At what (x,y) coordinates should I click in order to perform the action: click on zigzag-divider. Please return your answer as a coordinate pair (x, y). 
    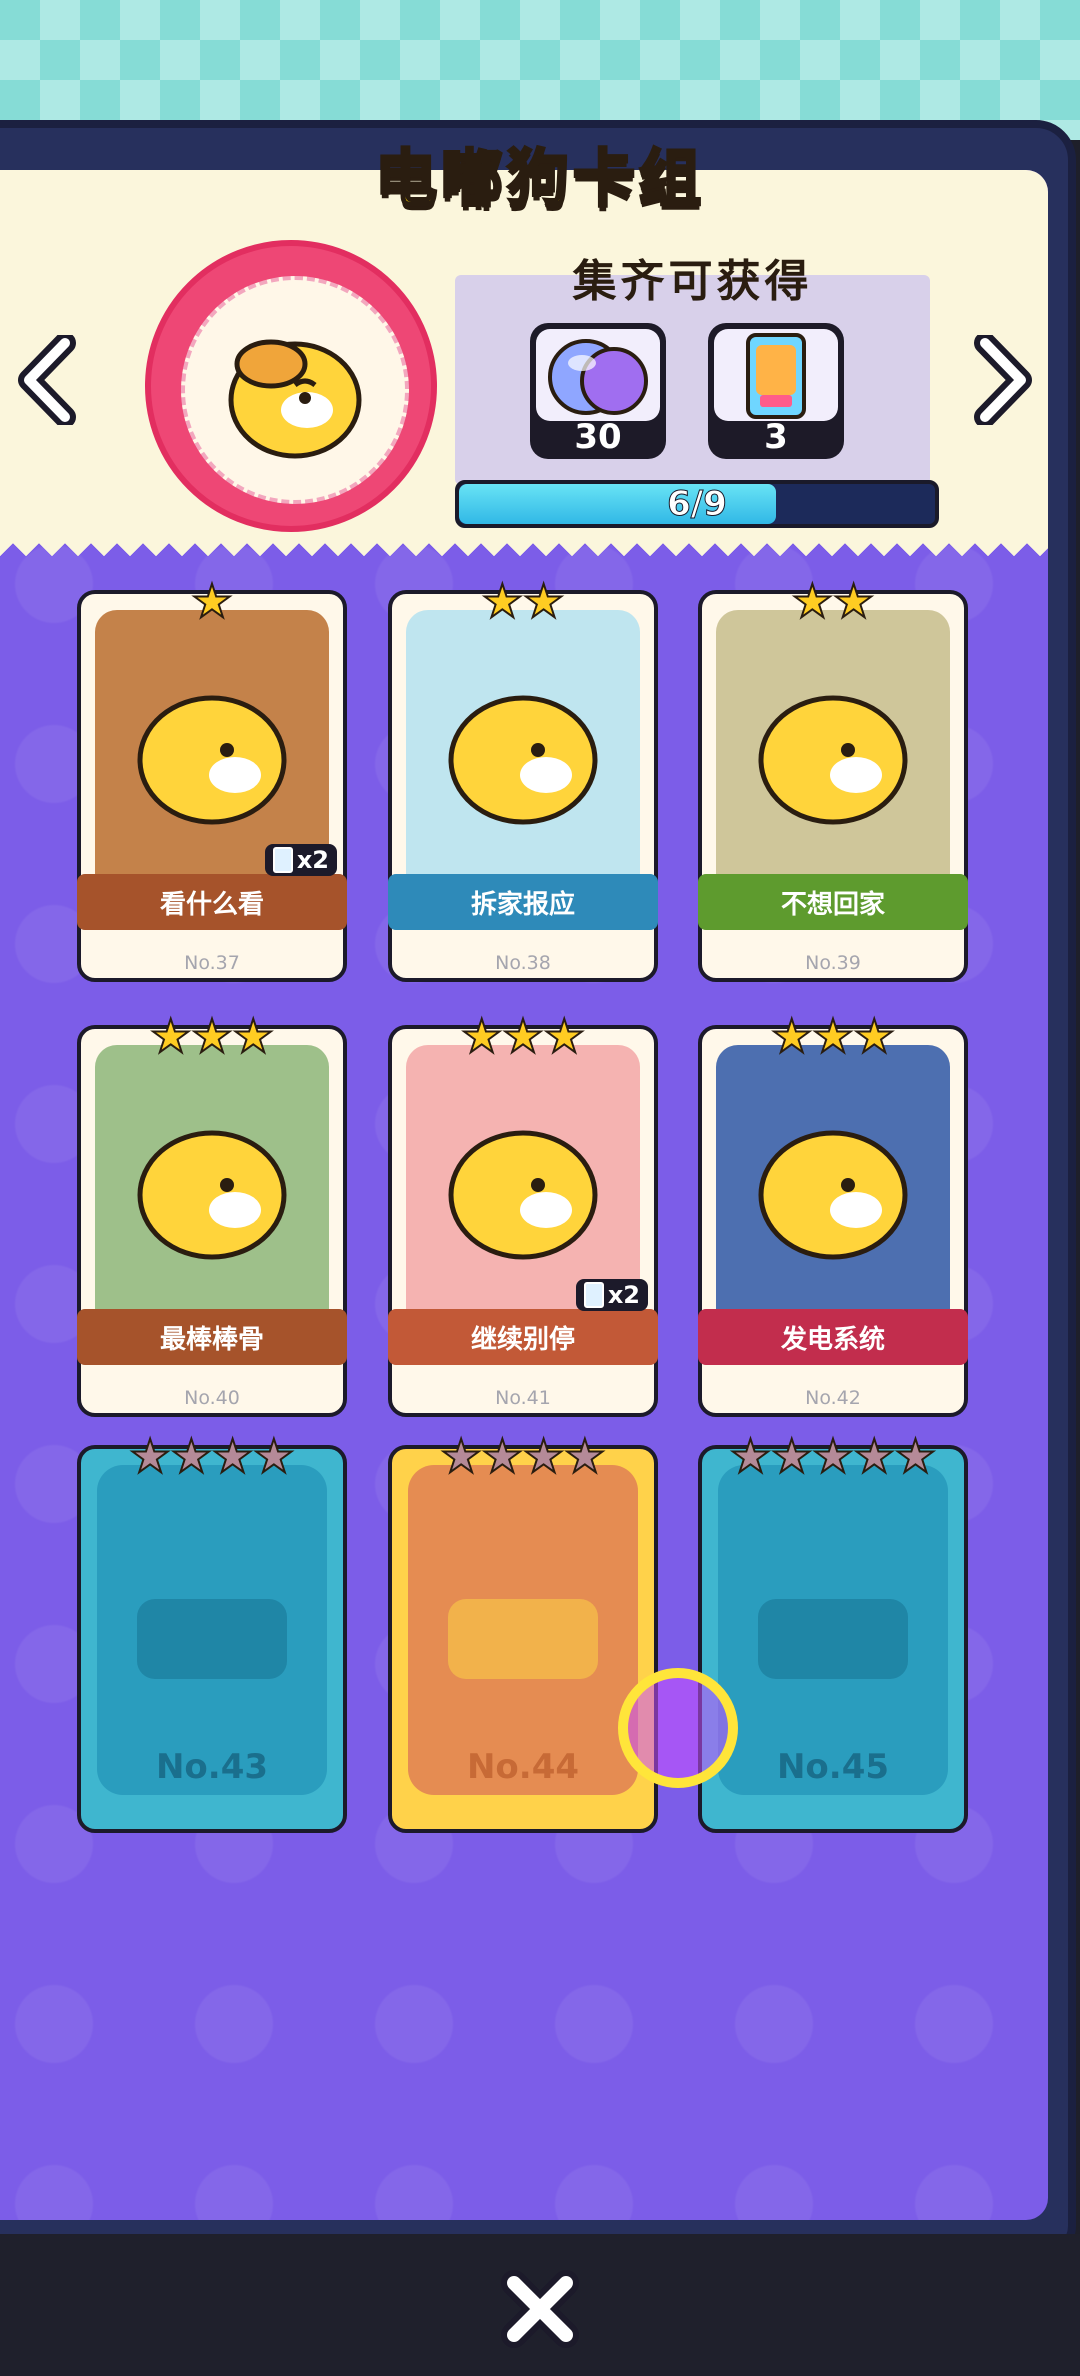
    Looking at the image, I should click on (524, 543).